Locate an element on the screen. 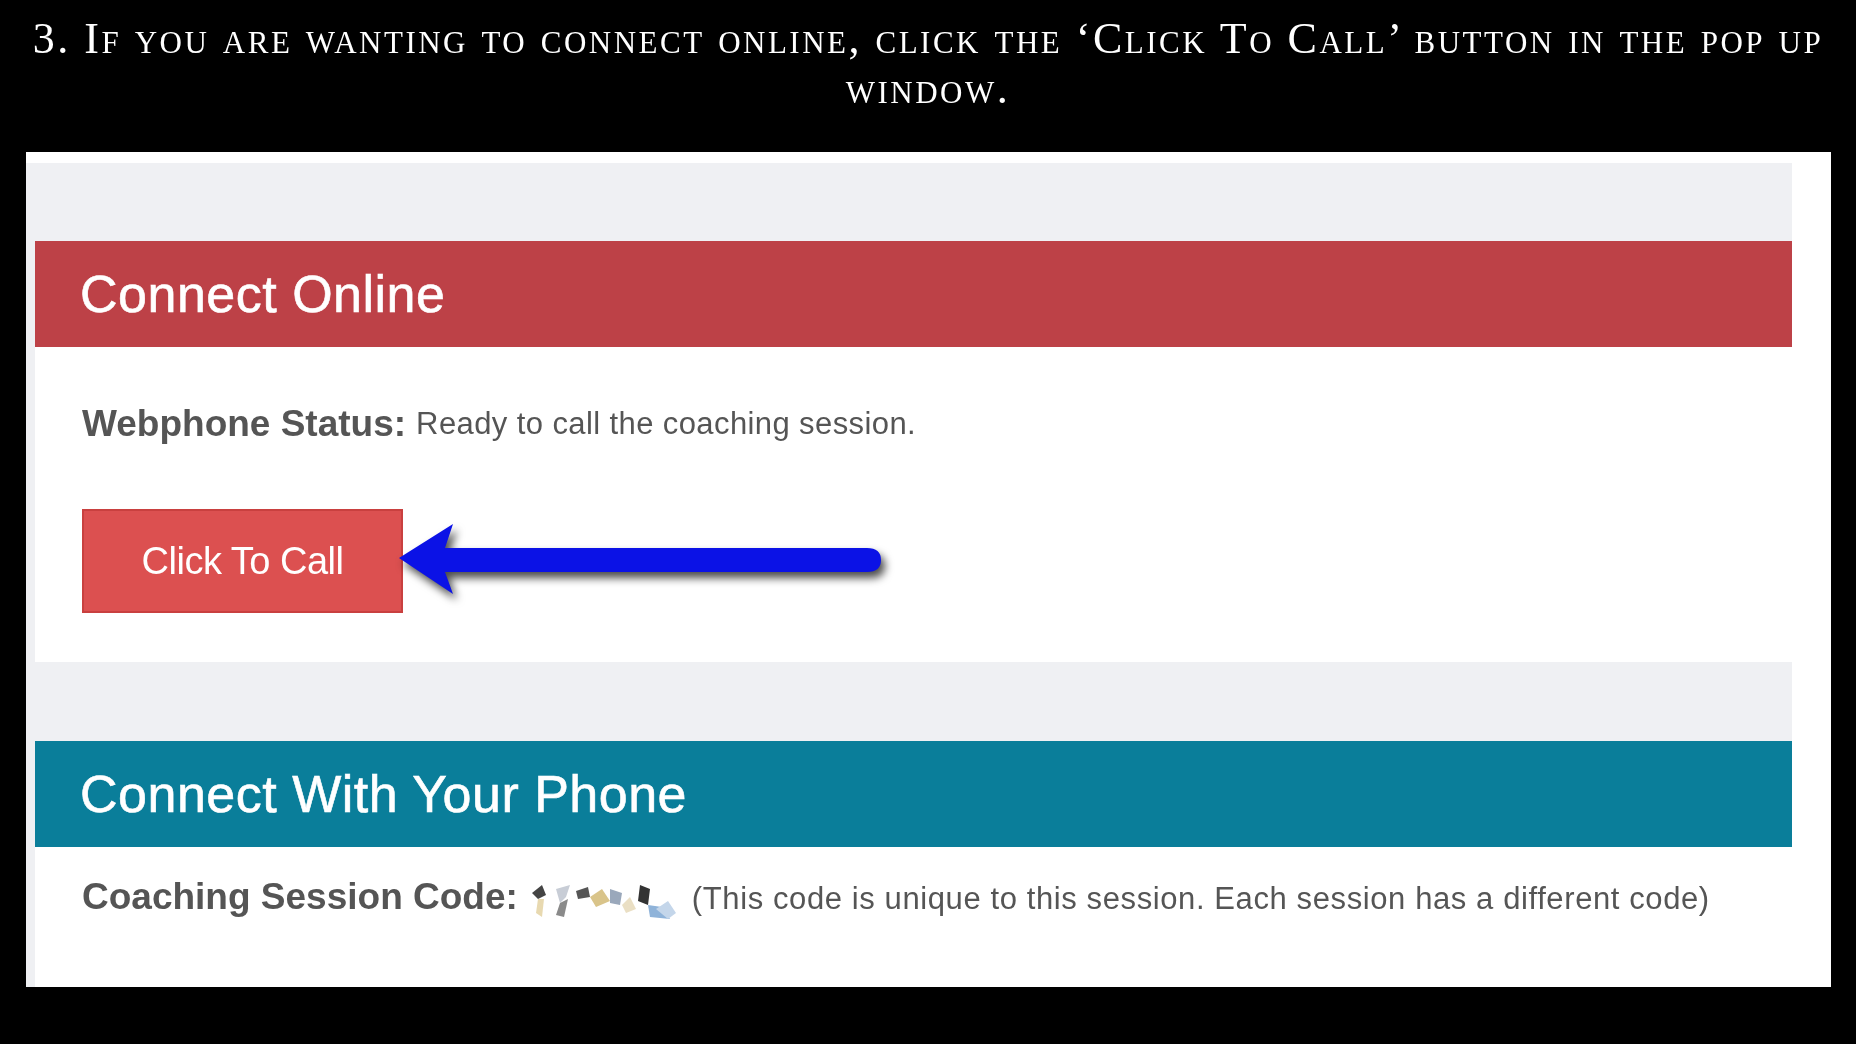 This screenshot has width=1856, height=1044. status-text: Ready to call the coaching session. is located at coordinates (666, 424).